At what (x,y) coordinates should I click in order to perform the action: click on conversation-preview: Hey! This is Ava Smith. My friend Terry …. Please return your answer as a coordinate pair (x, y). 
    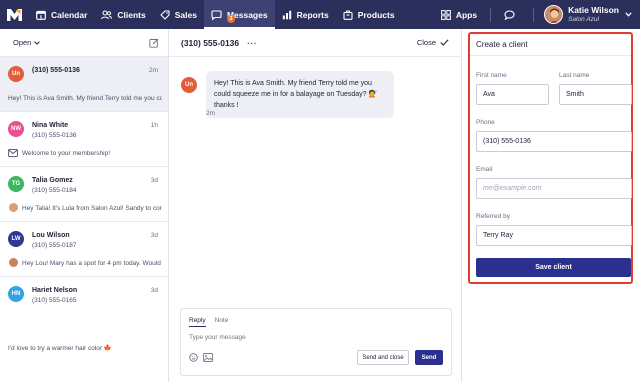
    Looking at the image, I should click on (85, 98).